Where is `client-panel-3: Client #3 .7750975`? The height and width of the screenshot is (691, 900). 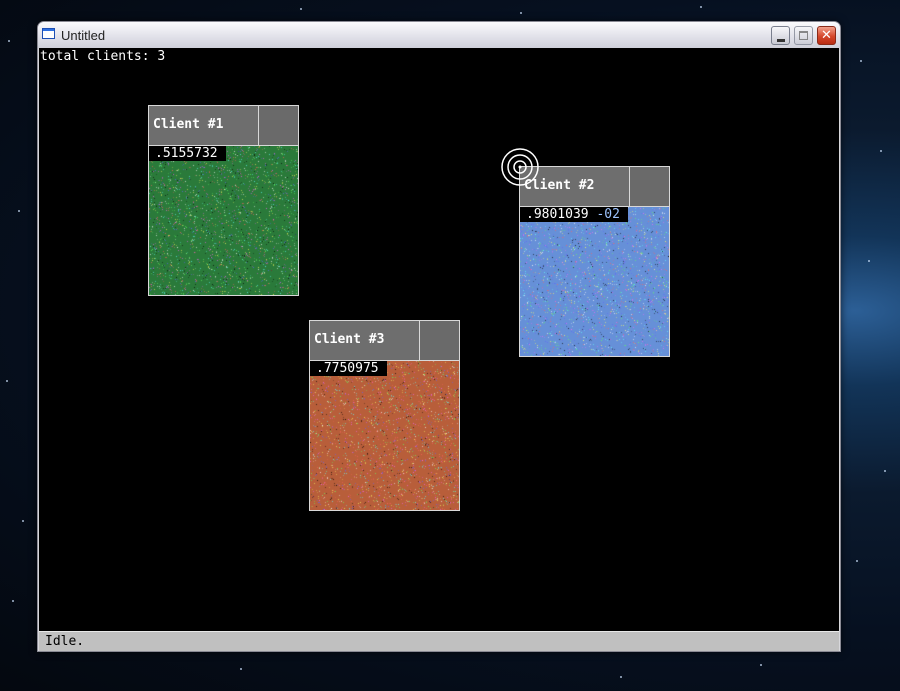 client-panel-3: Client #3 .7750975 is located at coordinates (384, 415).